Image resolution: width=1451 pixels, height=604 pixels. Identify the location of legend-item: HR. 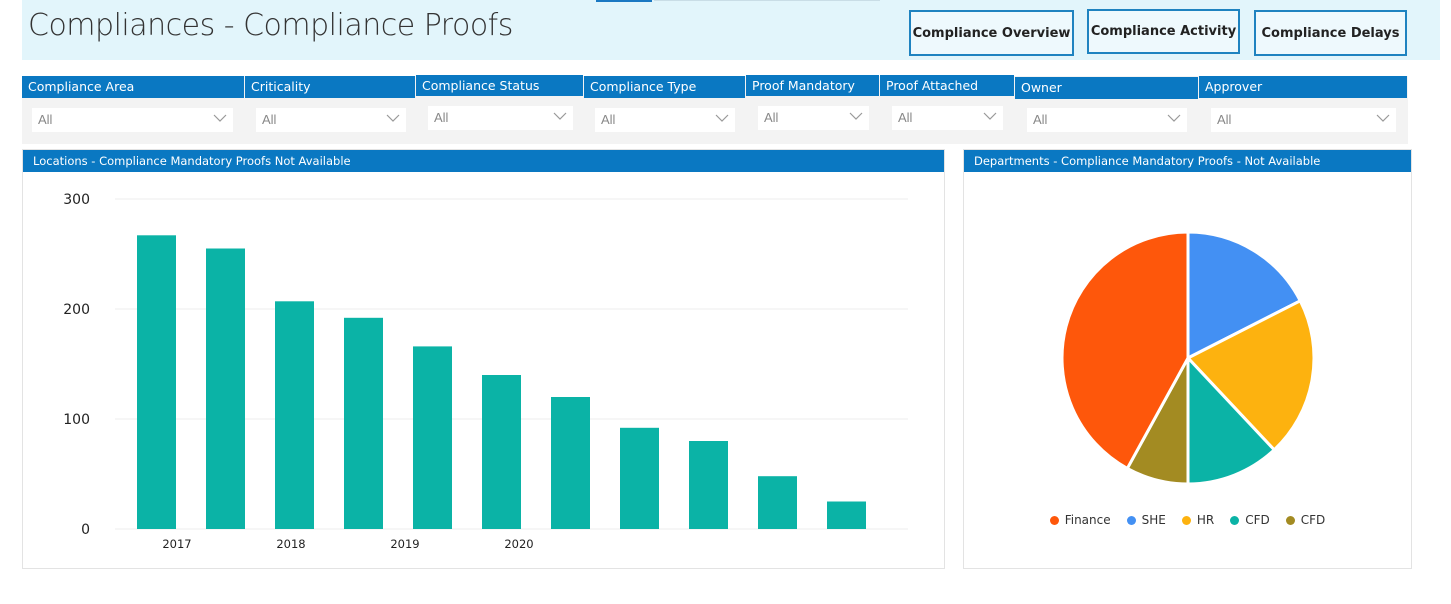
(1198, 520).